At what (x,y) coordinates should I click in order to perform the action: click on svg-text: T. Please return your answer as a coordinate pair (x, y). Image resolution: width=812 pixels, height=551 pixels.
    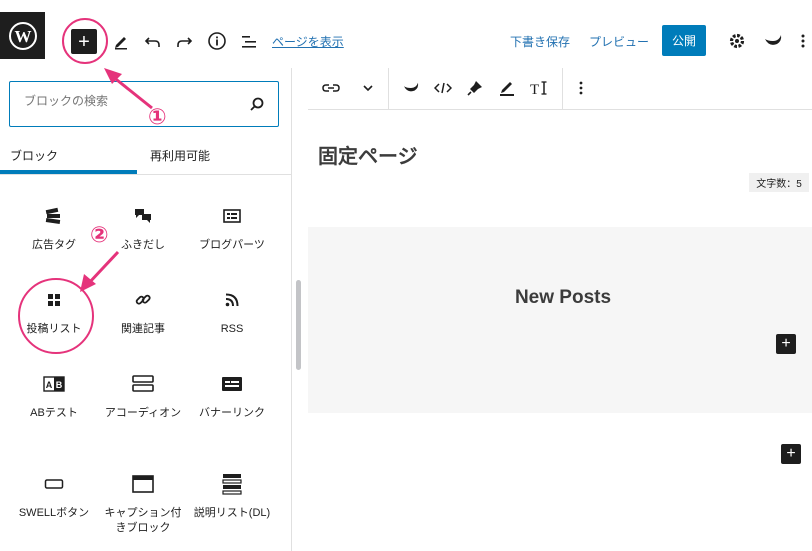
    Looking at the image, I should click on (534, 89).